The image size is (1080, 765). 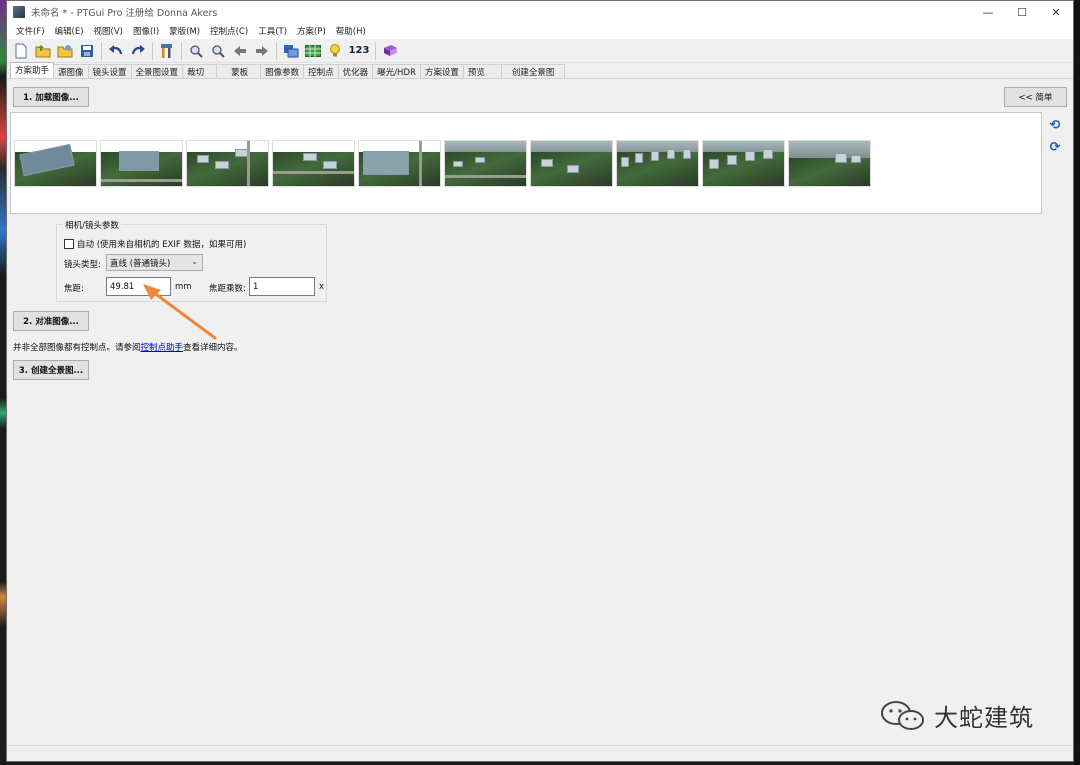 I want to click on zoom-out-icon, so click(x=218, y=51).